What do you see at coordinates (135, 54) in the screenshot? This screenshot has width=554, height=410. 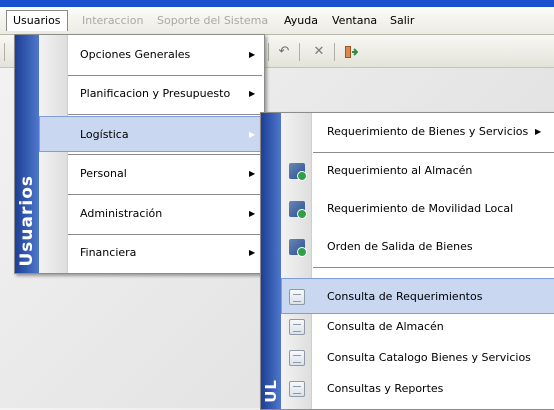 I see `menu-item-label: Opciones Generales` at bounding box center [135, 54].